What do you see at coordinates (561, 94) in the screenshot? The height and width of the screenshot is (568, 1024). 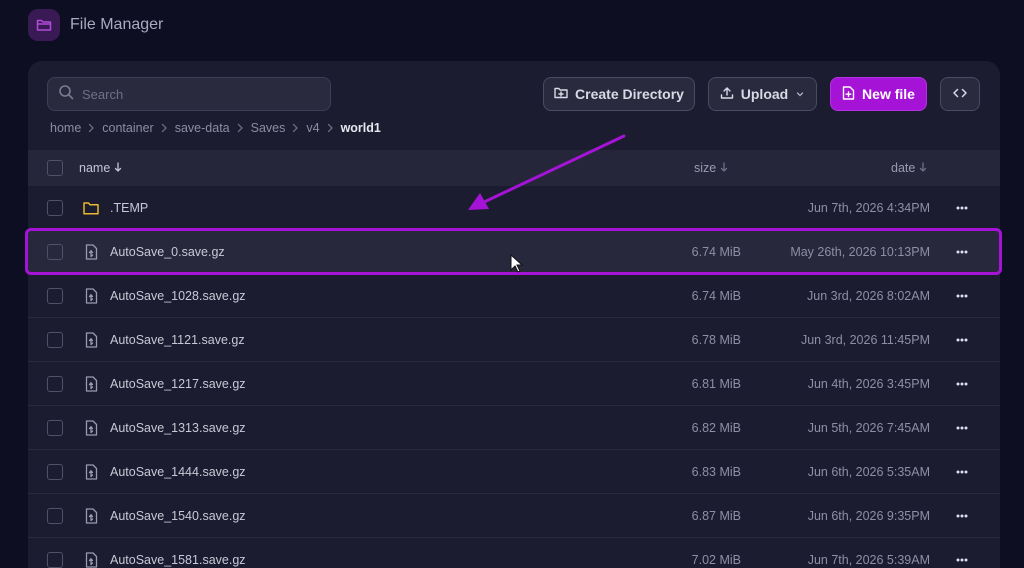 I see `folder-plus-icon` at bounding box center [561, 94].